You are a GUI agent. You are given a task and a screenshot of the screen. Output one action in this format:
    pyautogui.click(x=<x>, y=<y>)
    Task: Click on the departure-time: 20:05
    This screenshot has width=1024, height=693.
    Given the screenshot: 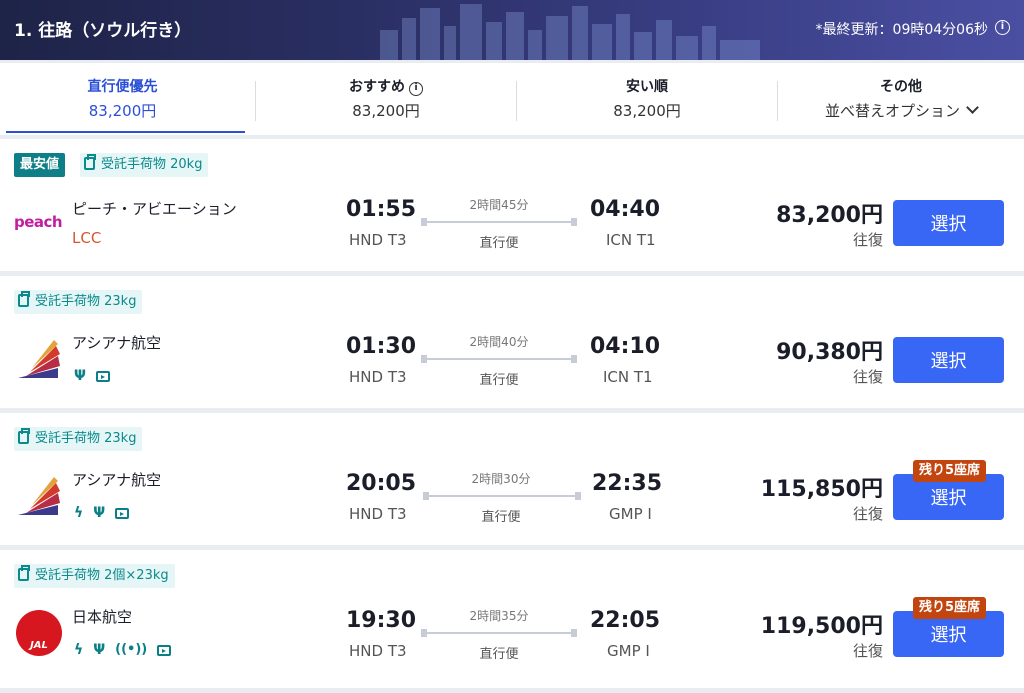 What is the action you would take?
    pyautogui.click(x=381, y=483)
    